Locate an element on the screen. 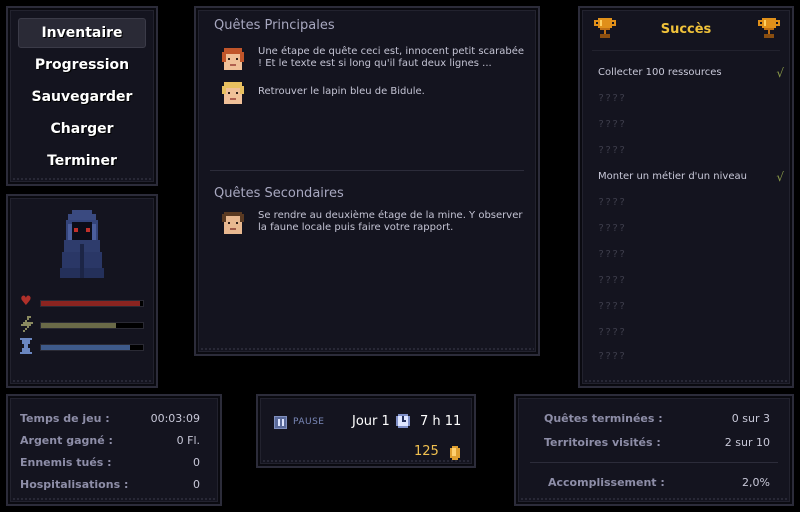  energy-bar-fill is located at coordinates (79, 325).